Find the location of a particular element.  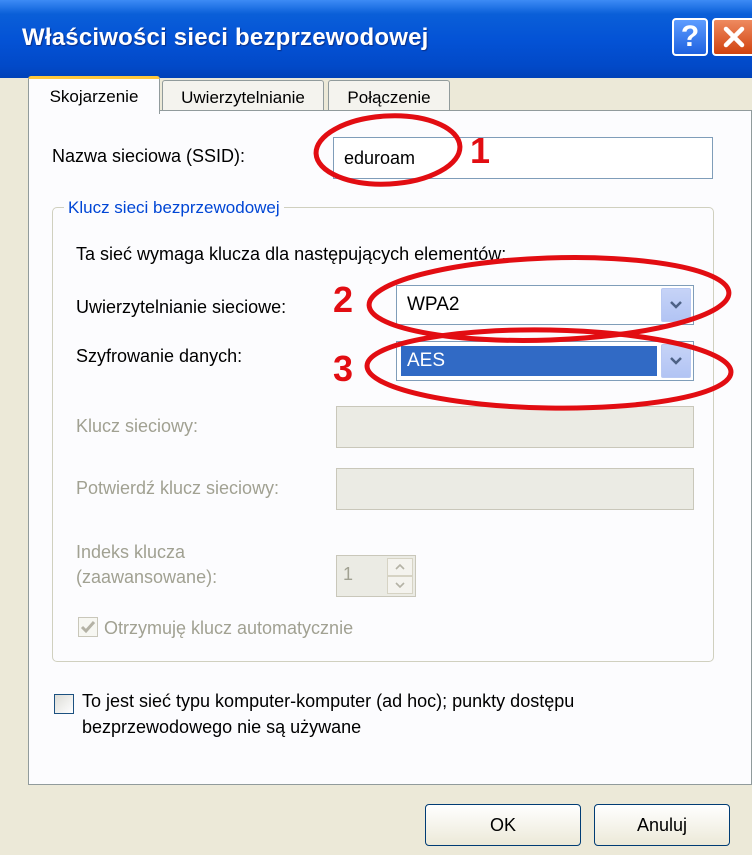

annotation-number-2: 2 is located at coordinates (343, 299).